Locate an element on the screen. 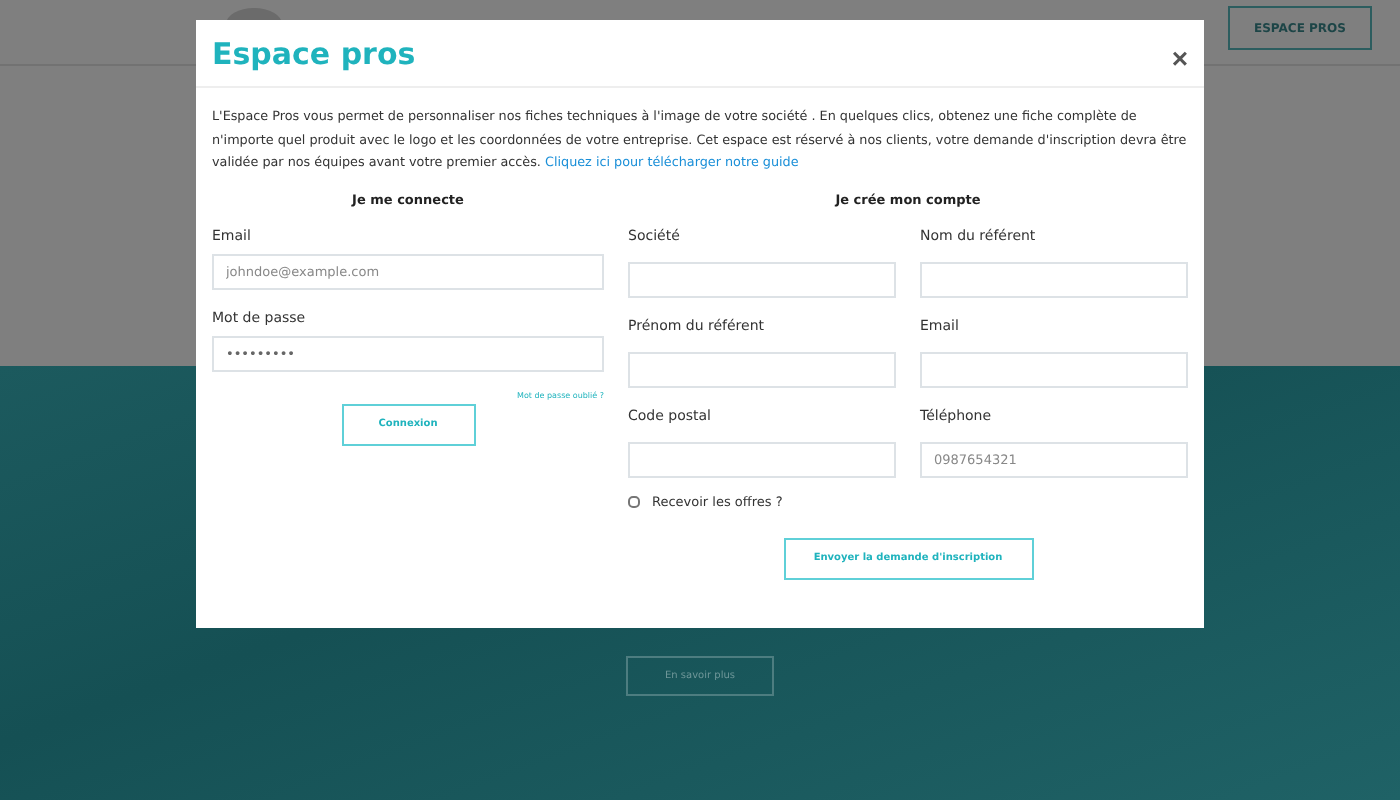 This screenshot has height=800, width=1400. close-button: × is located at coordinates (1179, 57).